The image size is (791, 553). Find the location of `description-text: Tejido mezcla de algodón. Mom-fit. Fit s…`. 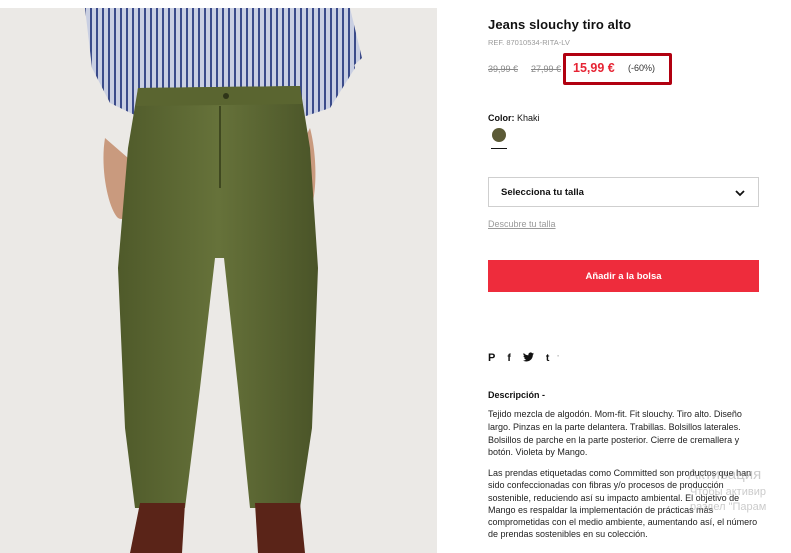

description-text: Tejido mezcla de algodón. Mom-fit. Fit s… is located at coordinates (615, 433).